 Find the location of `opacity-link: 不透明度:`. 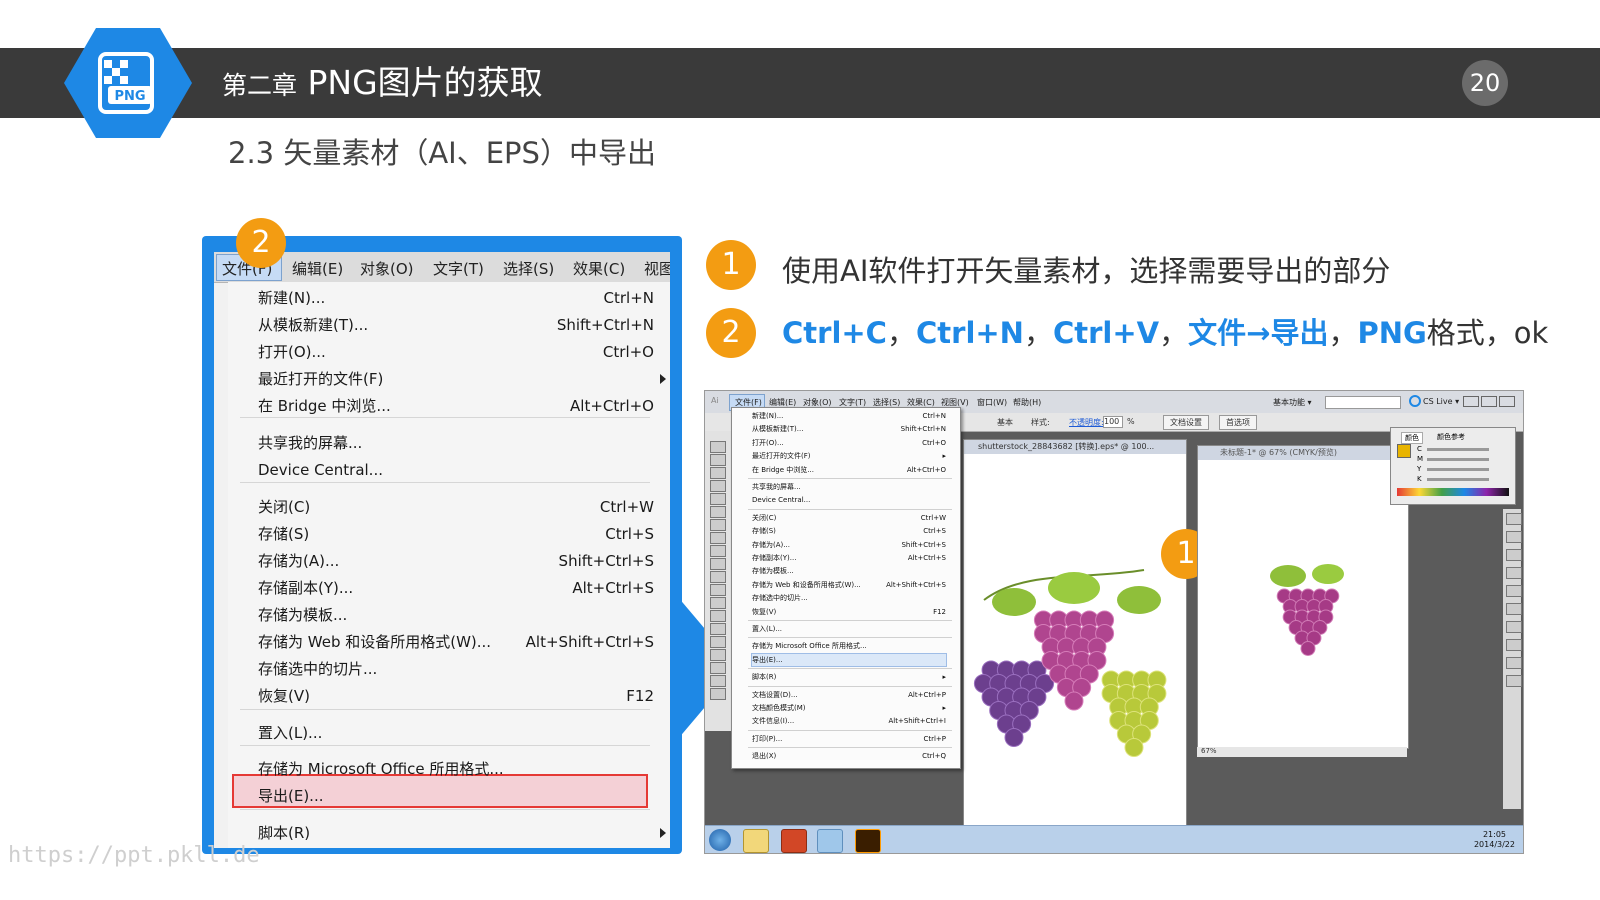

opacity-link: 不透明度: is located at coordinates (1086, 422).